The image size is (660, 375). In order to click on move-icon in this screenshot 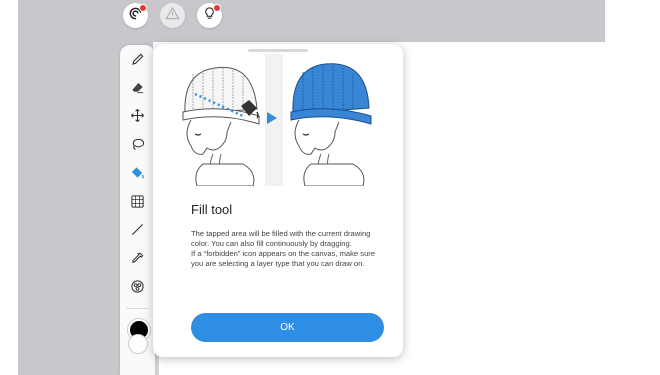, I will do `click(137, 118)`.